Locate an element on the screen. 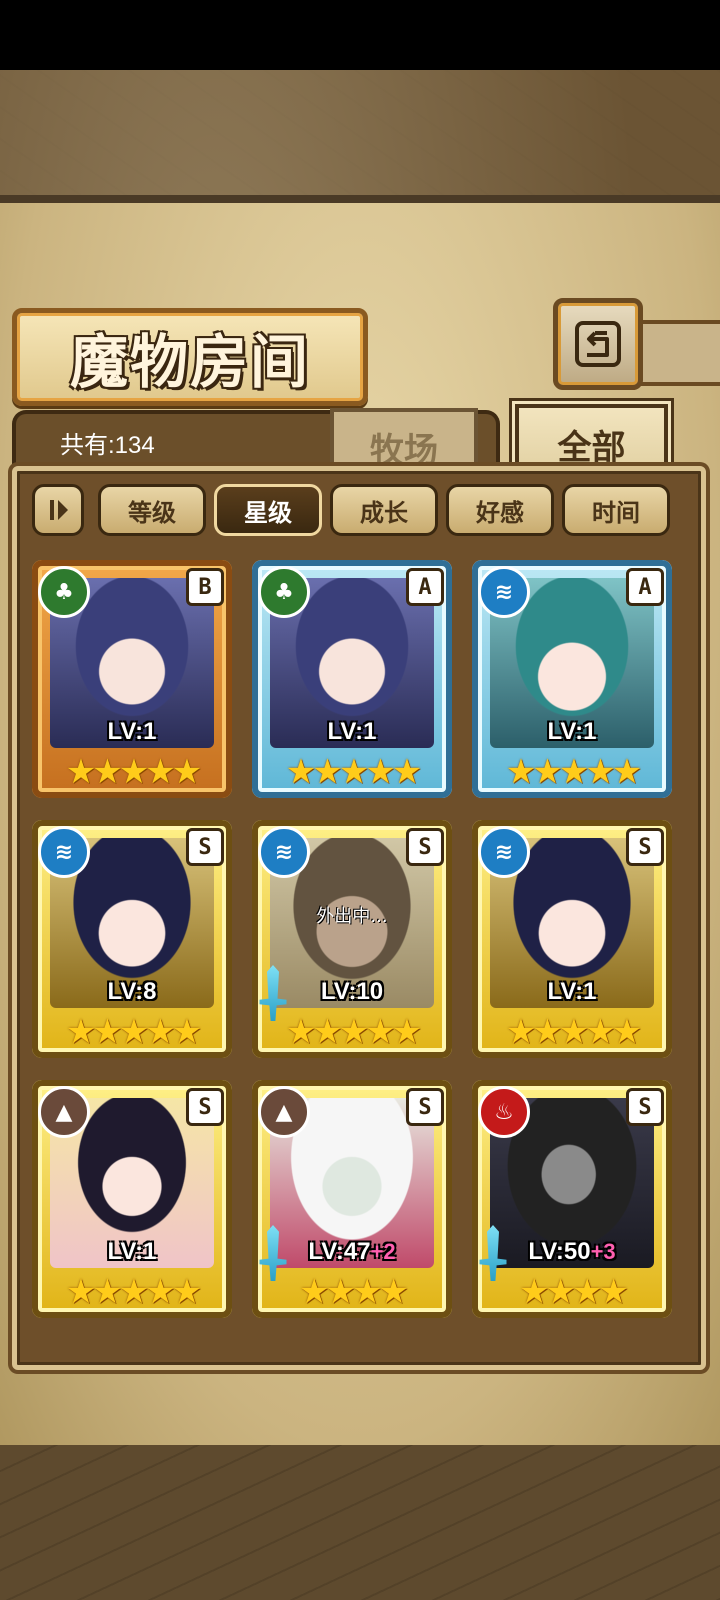 The height and width of the screenshot is (1600, 720). monster-count: 共有:134 is located at coordinates (107, 445).